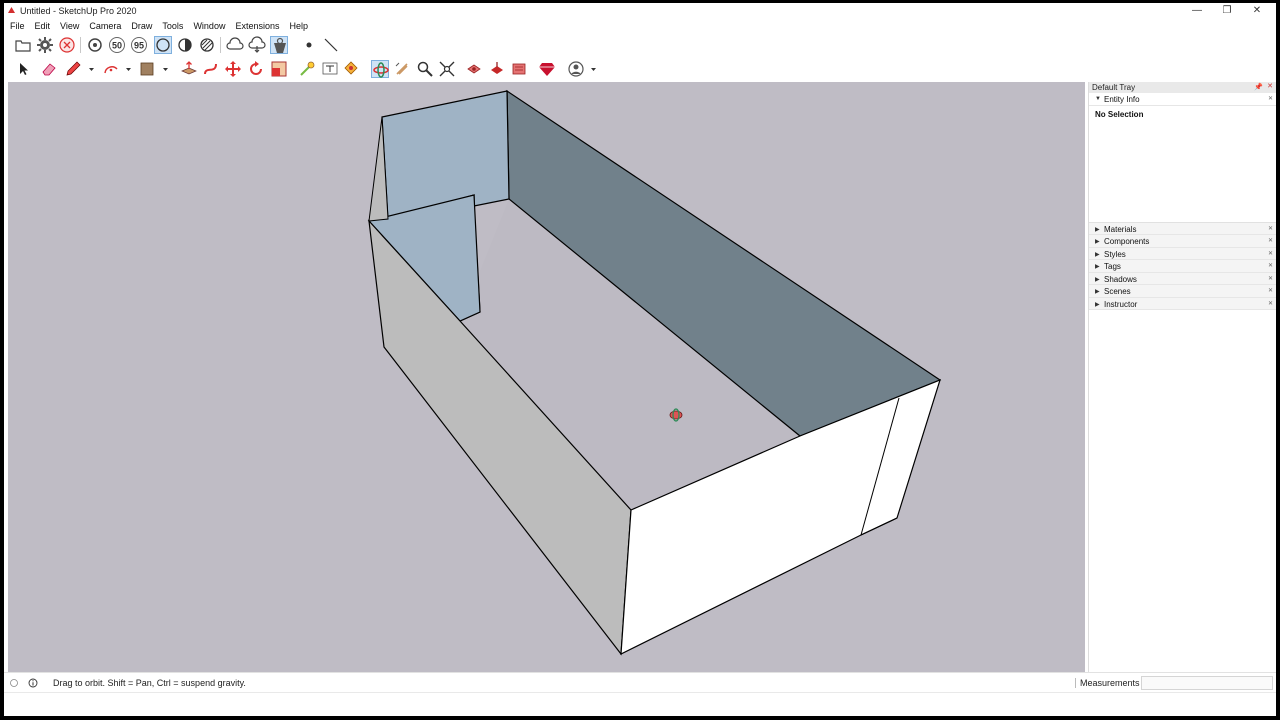  I want to click on section-fill-icon, so click(497, 69).